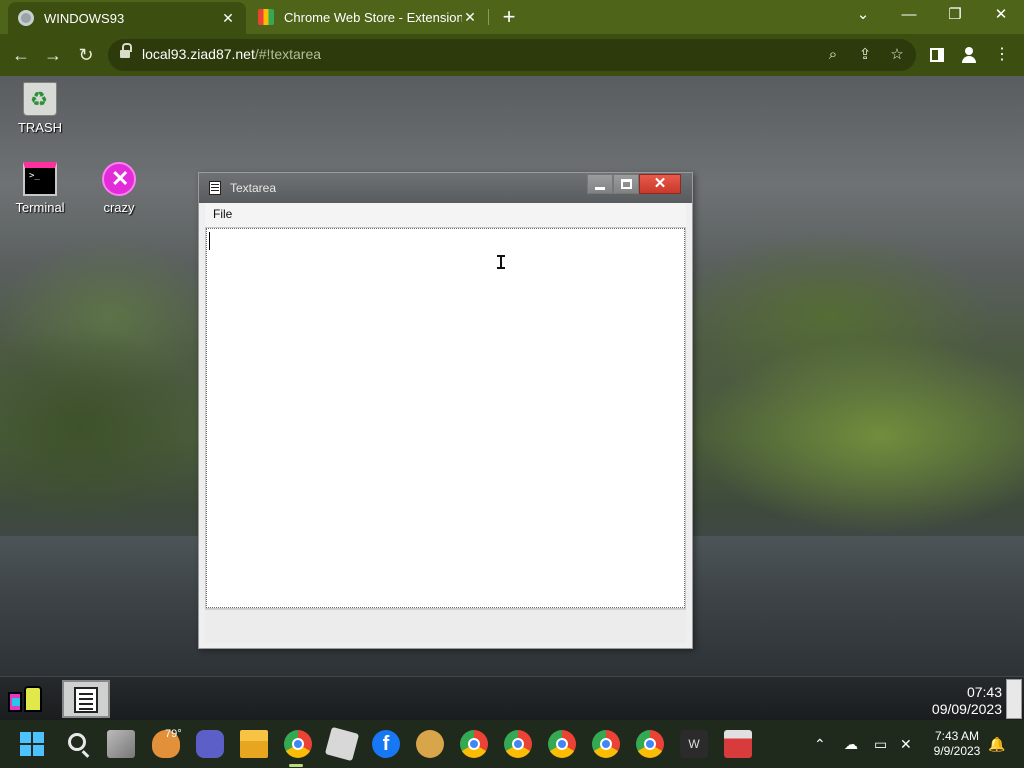 This screenshot has height=768, width=1024. What do you see at coordinates (880, 744) in the screenshot?
I see `network-icon: ▭` at bounding box center [880, 744].